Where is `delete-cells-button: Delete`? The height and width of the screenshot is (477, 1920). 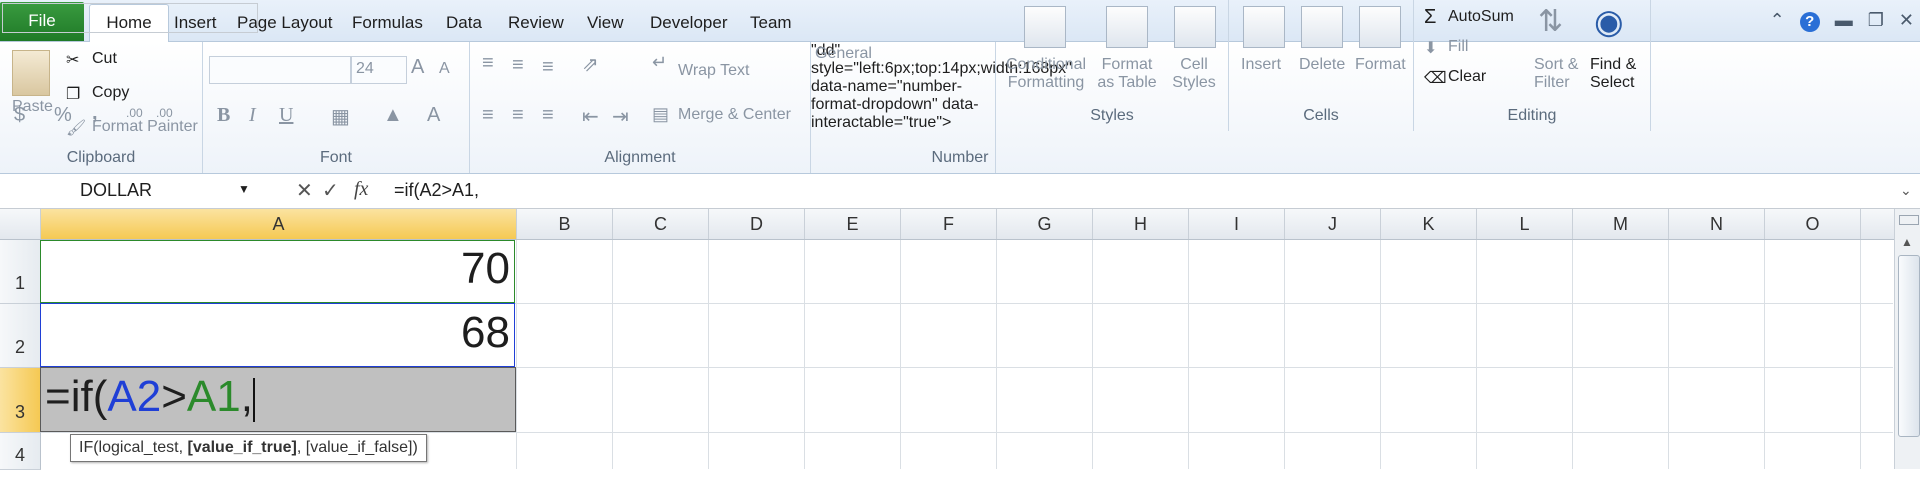 delete-cells-button: Delete is located at coordinates (1322, 65).